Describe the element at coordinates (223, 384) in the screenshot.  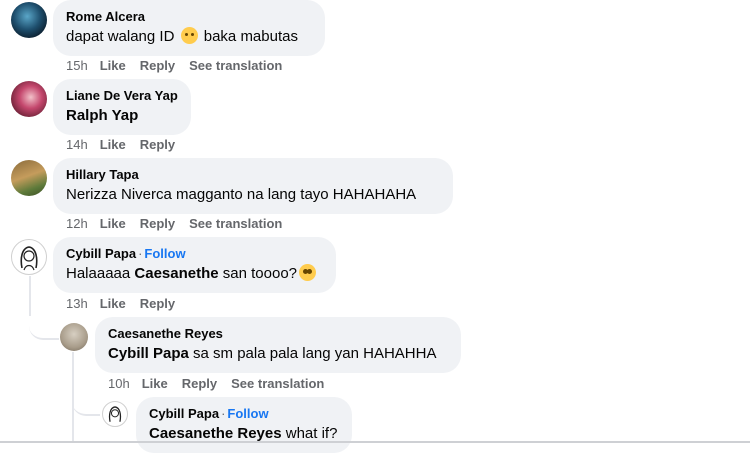
I see `comment-actions: 10h Like Reply See translation` at that location.